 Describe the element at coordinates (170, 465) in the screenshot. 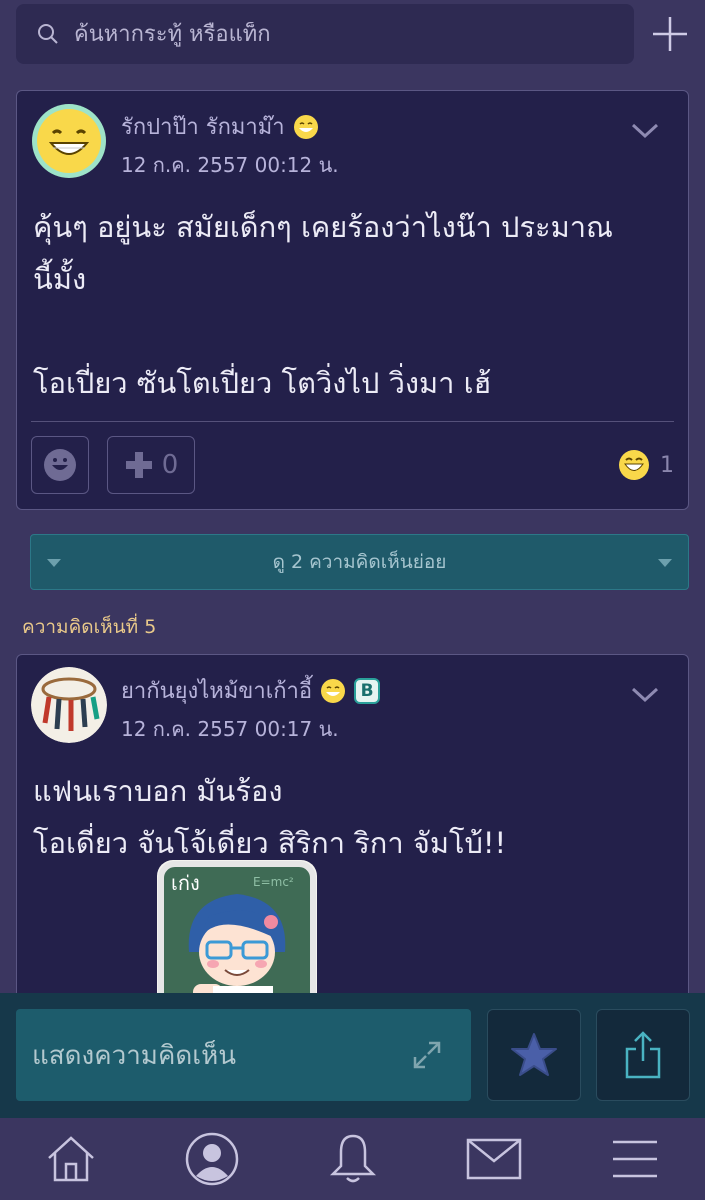

I see `vote-count: 0` at that location.